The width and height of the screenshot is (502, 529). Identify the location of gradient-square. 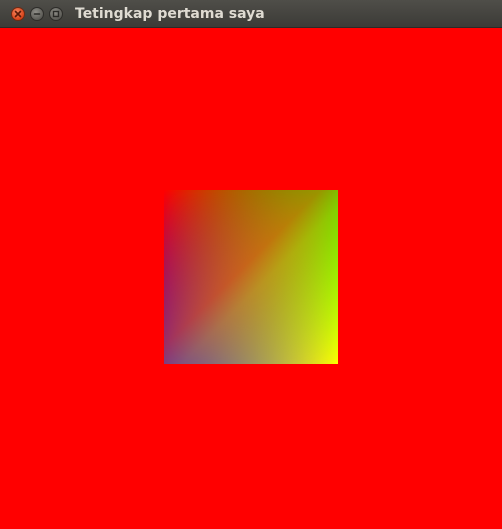
(251, 277).